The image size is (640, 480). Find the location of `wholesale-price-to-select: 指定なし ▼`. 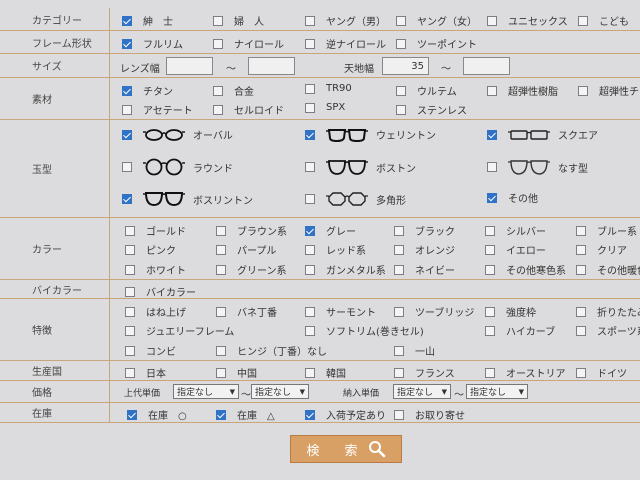

wholesale-price-to-select: 指定なし ▼ is located at coordinates (497, 391).